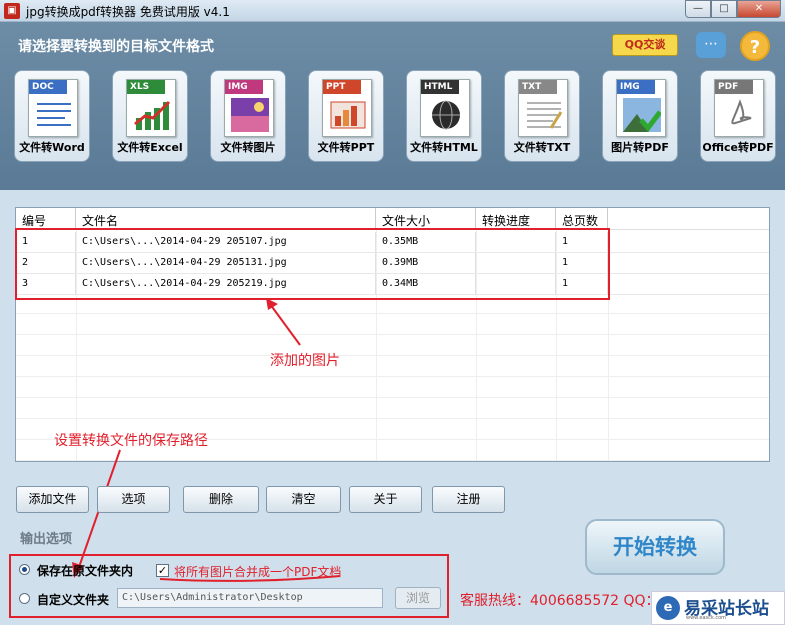  I want to click on radio-custom-folder, so click(24, 598).